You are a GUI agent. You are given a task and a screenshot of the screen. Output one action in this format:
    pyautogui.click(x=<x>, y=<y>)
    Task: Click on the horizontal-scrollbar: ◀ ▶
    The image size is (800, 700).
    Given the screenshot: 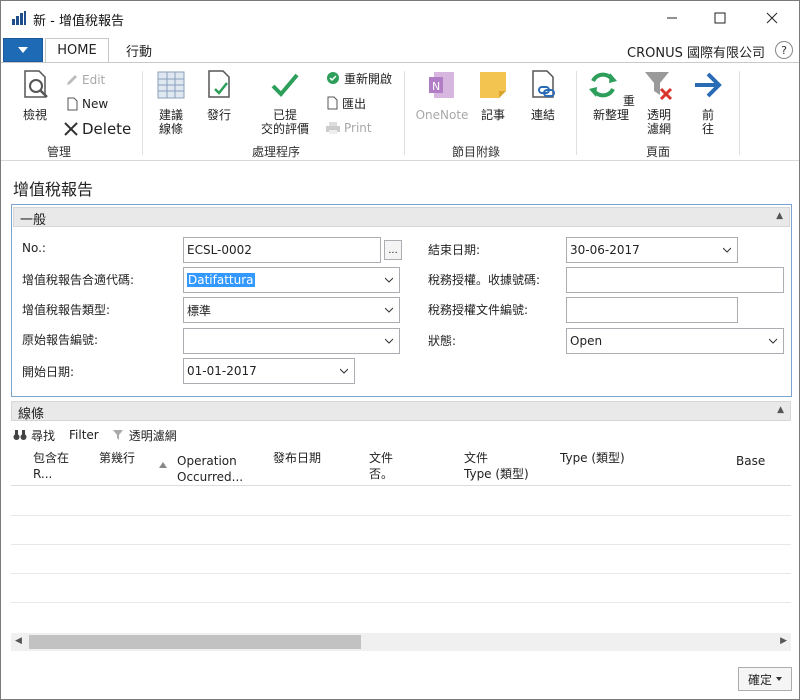 What is the action you would take?
    pyautogui.click(x=401, y=642)
    